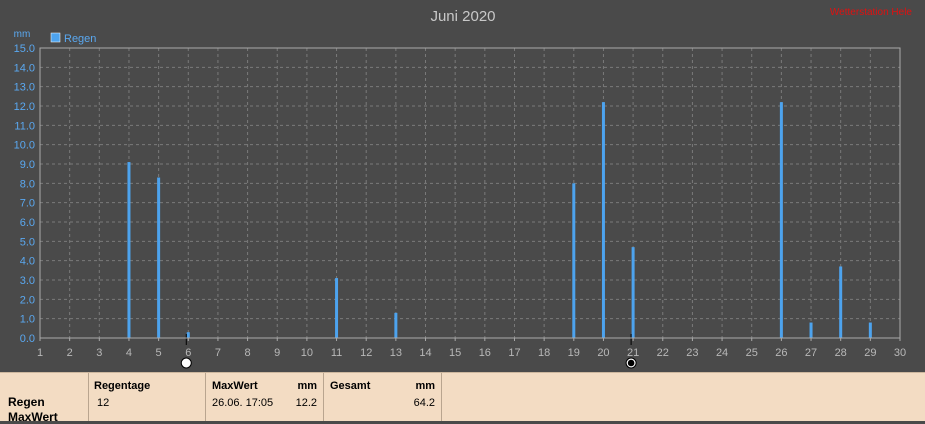 Image resolution: width=925 pixels, height=424 pixels. I want to click on y-tick-label: 7.0, so click(27, 204).